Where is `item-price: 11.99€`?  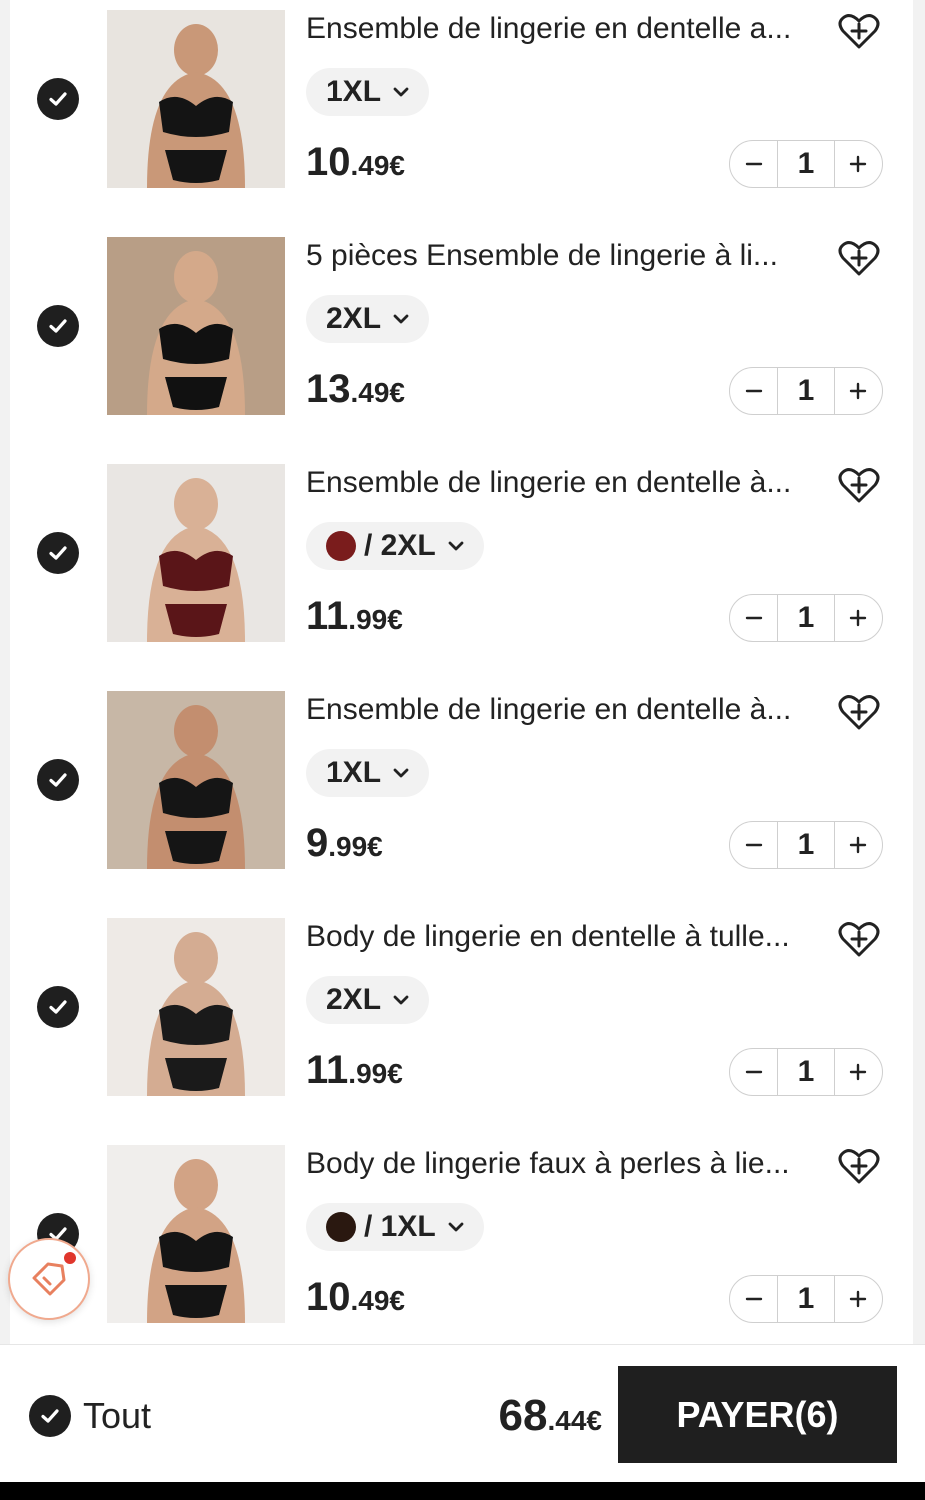
item-price: 11.99€ is located at coordinates (354, 616).